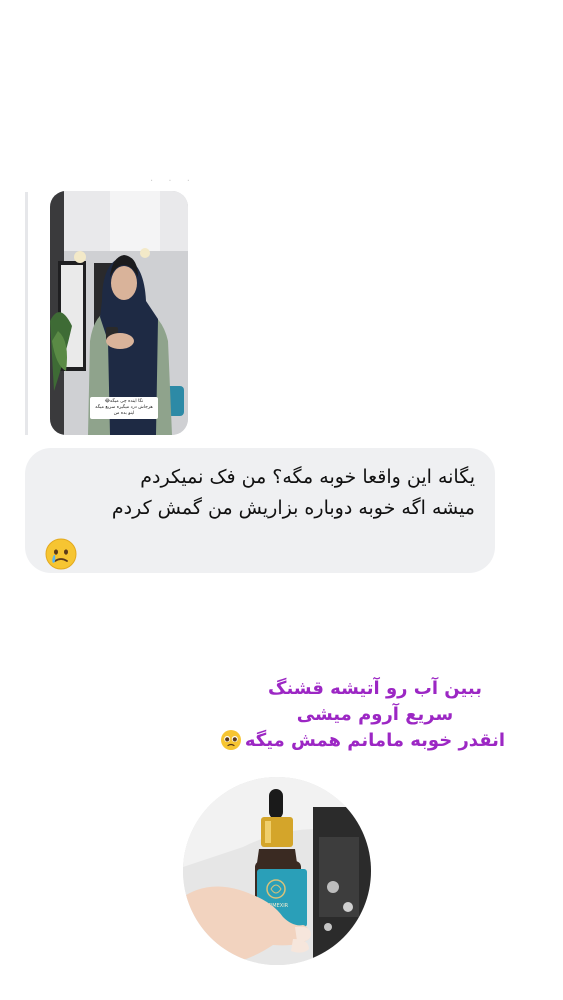  What do you see at coordinates (61, 556) in the screenshot?
I see `crying-face-icon` at bounding box center [61, 556].